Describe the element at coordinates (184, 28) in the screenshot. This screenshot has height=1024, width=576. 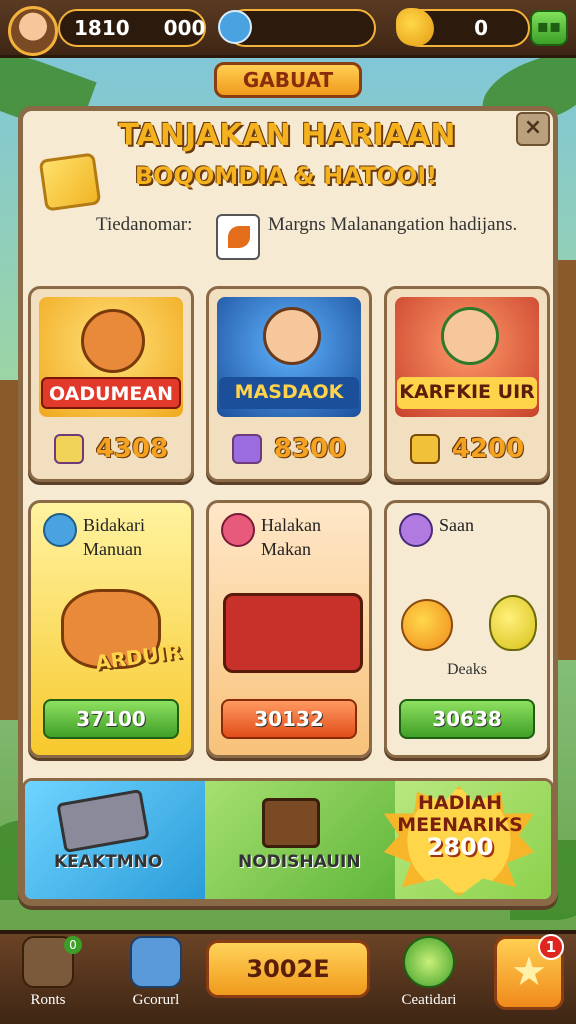
I see `coin-count-secondary: 000` at that location.